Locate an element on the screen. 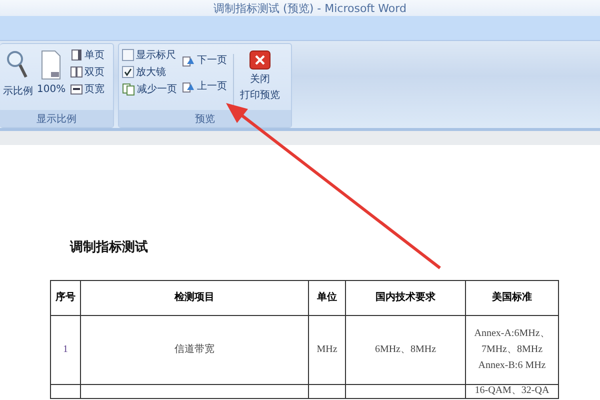 The width and height of the screenshot is (600, 400). close-icon is located at coordinates (260, 60).